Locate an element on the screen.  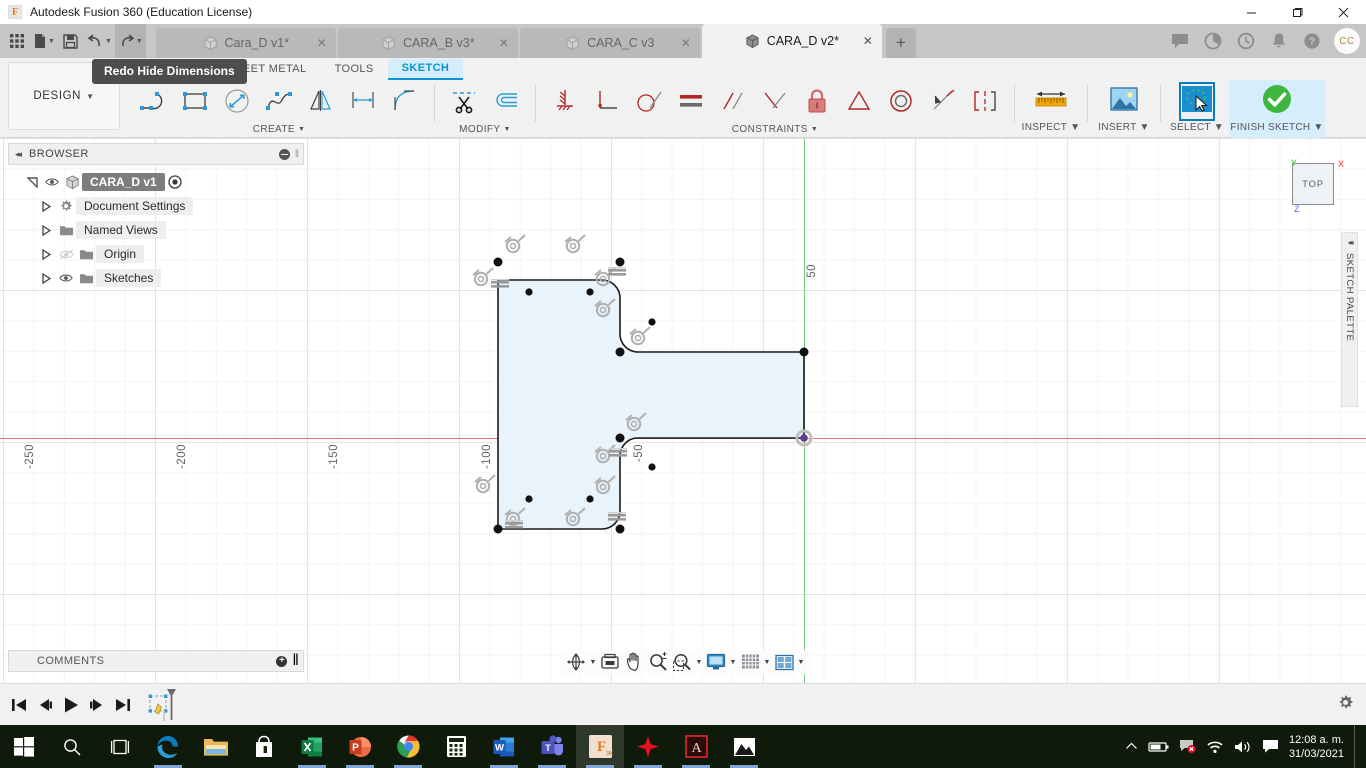
undo-icon: ▼ is located at coordinates (99, 41).